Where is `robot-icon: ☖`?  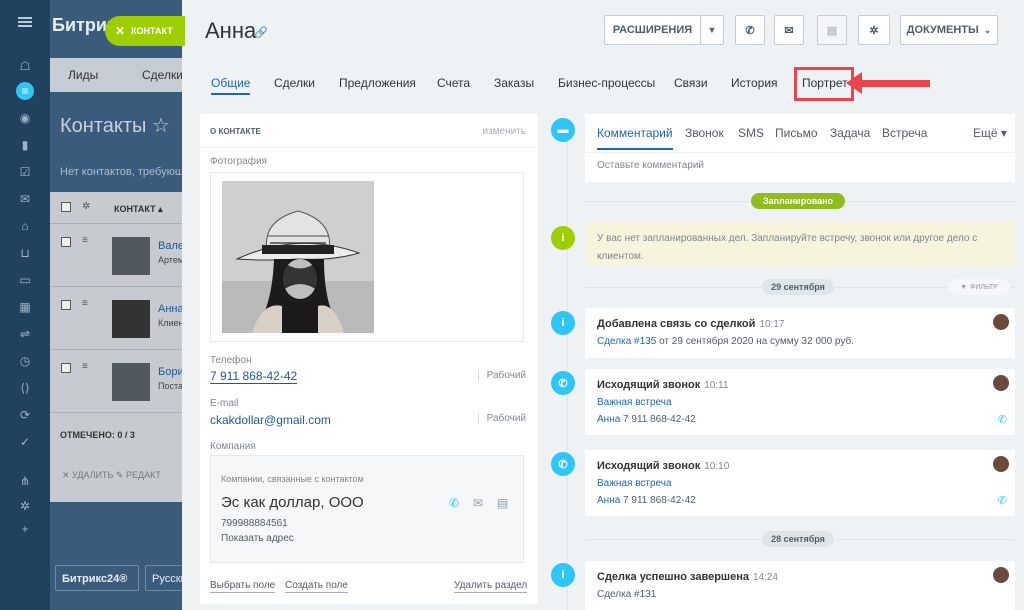
robot-icon: ☖ is located at coordinates (25, 66).